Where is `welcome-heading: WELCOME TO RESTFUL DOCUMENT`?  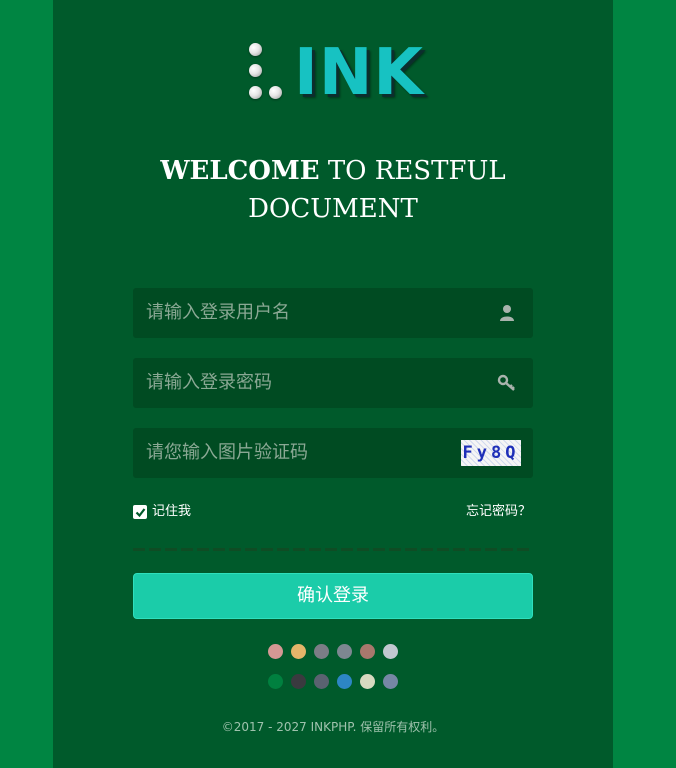 welcome-heading: WELCOME TO RESTFUL DOCUMENT is located at coordinates (333, 190).